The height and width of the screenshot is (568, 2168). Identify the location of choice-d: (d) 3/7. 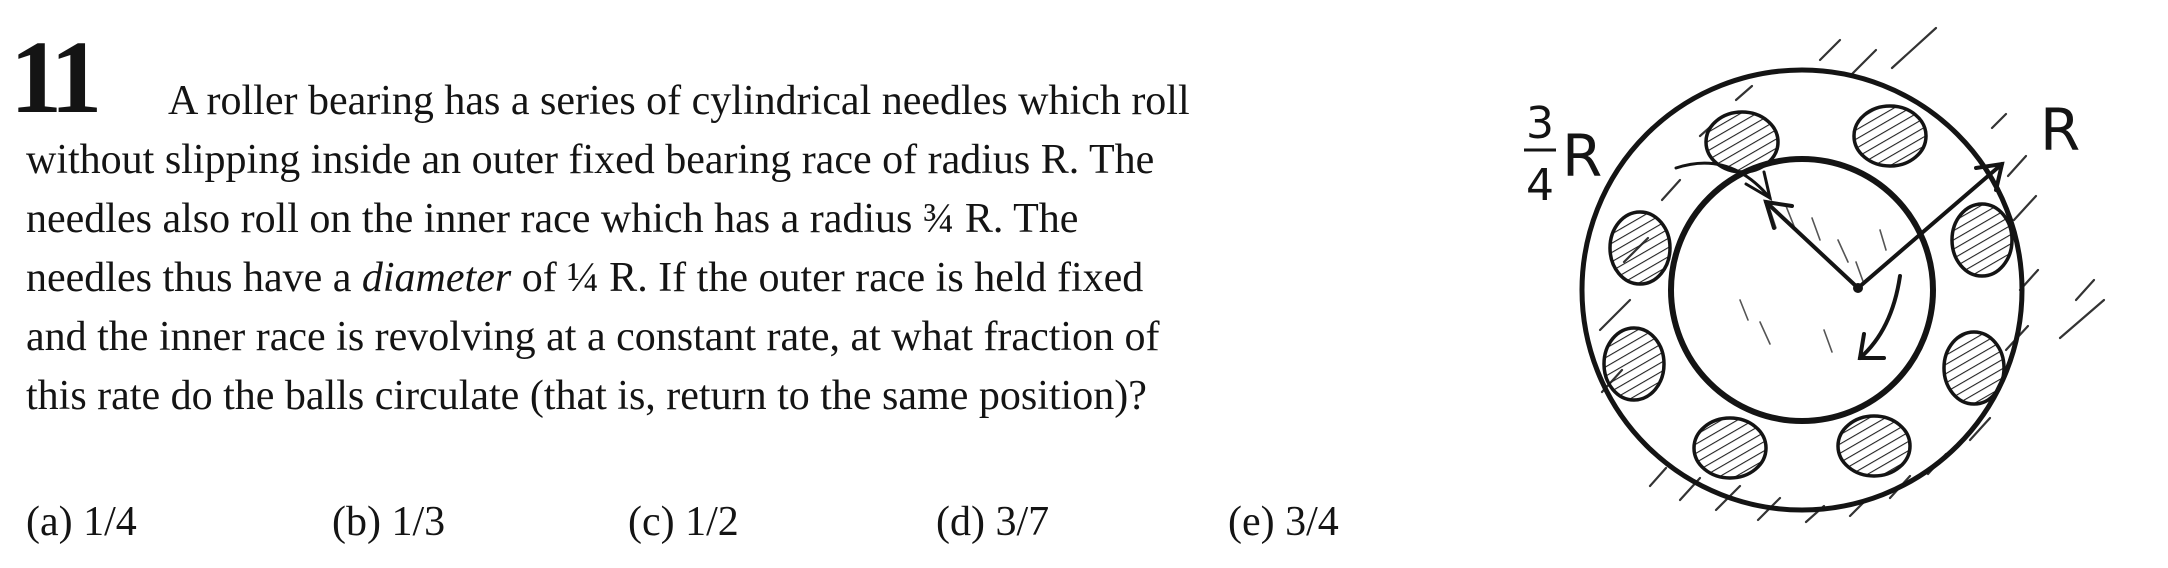
(992, 522).